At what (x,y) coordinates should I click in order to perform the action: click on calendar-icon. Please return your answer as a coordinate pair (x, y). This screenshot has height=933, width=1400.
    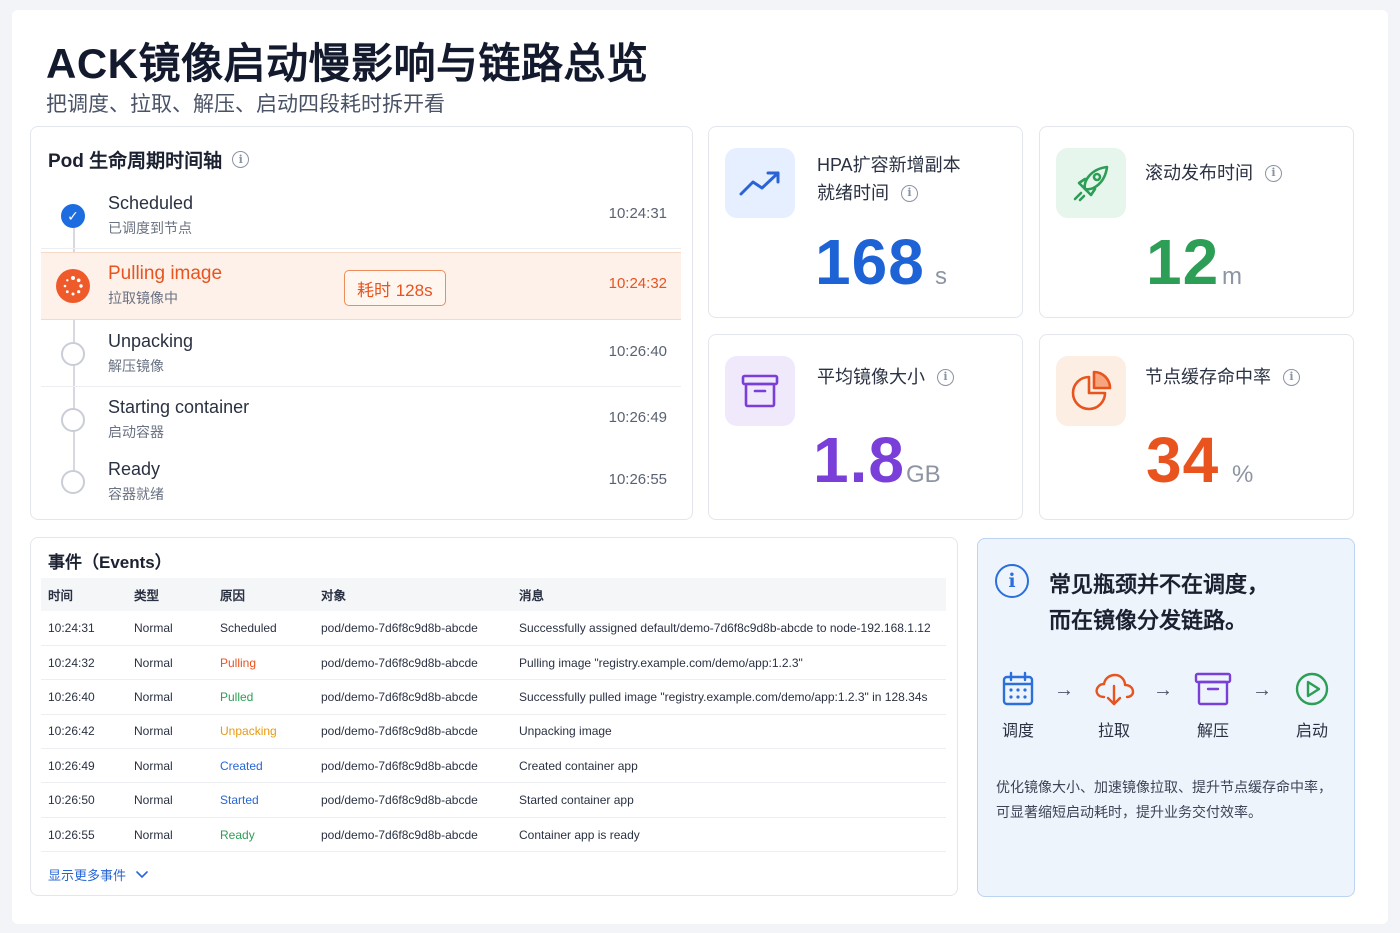
    Looking at the image, I should click on (1018, 689).